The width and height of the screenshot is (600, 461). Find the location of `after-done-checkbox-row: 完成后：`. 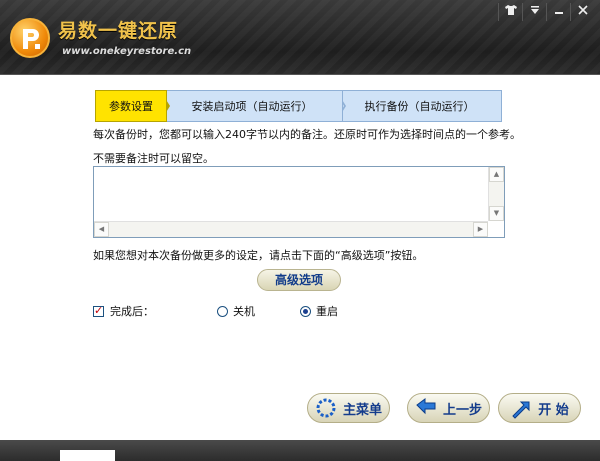

after-done-checkbox-row: 完成后： is located at coordinates (123, 311).